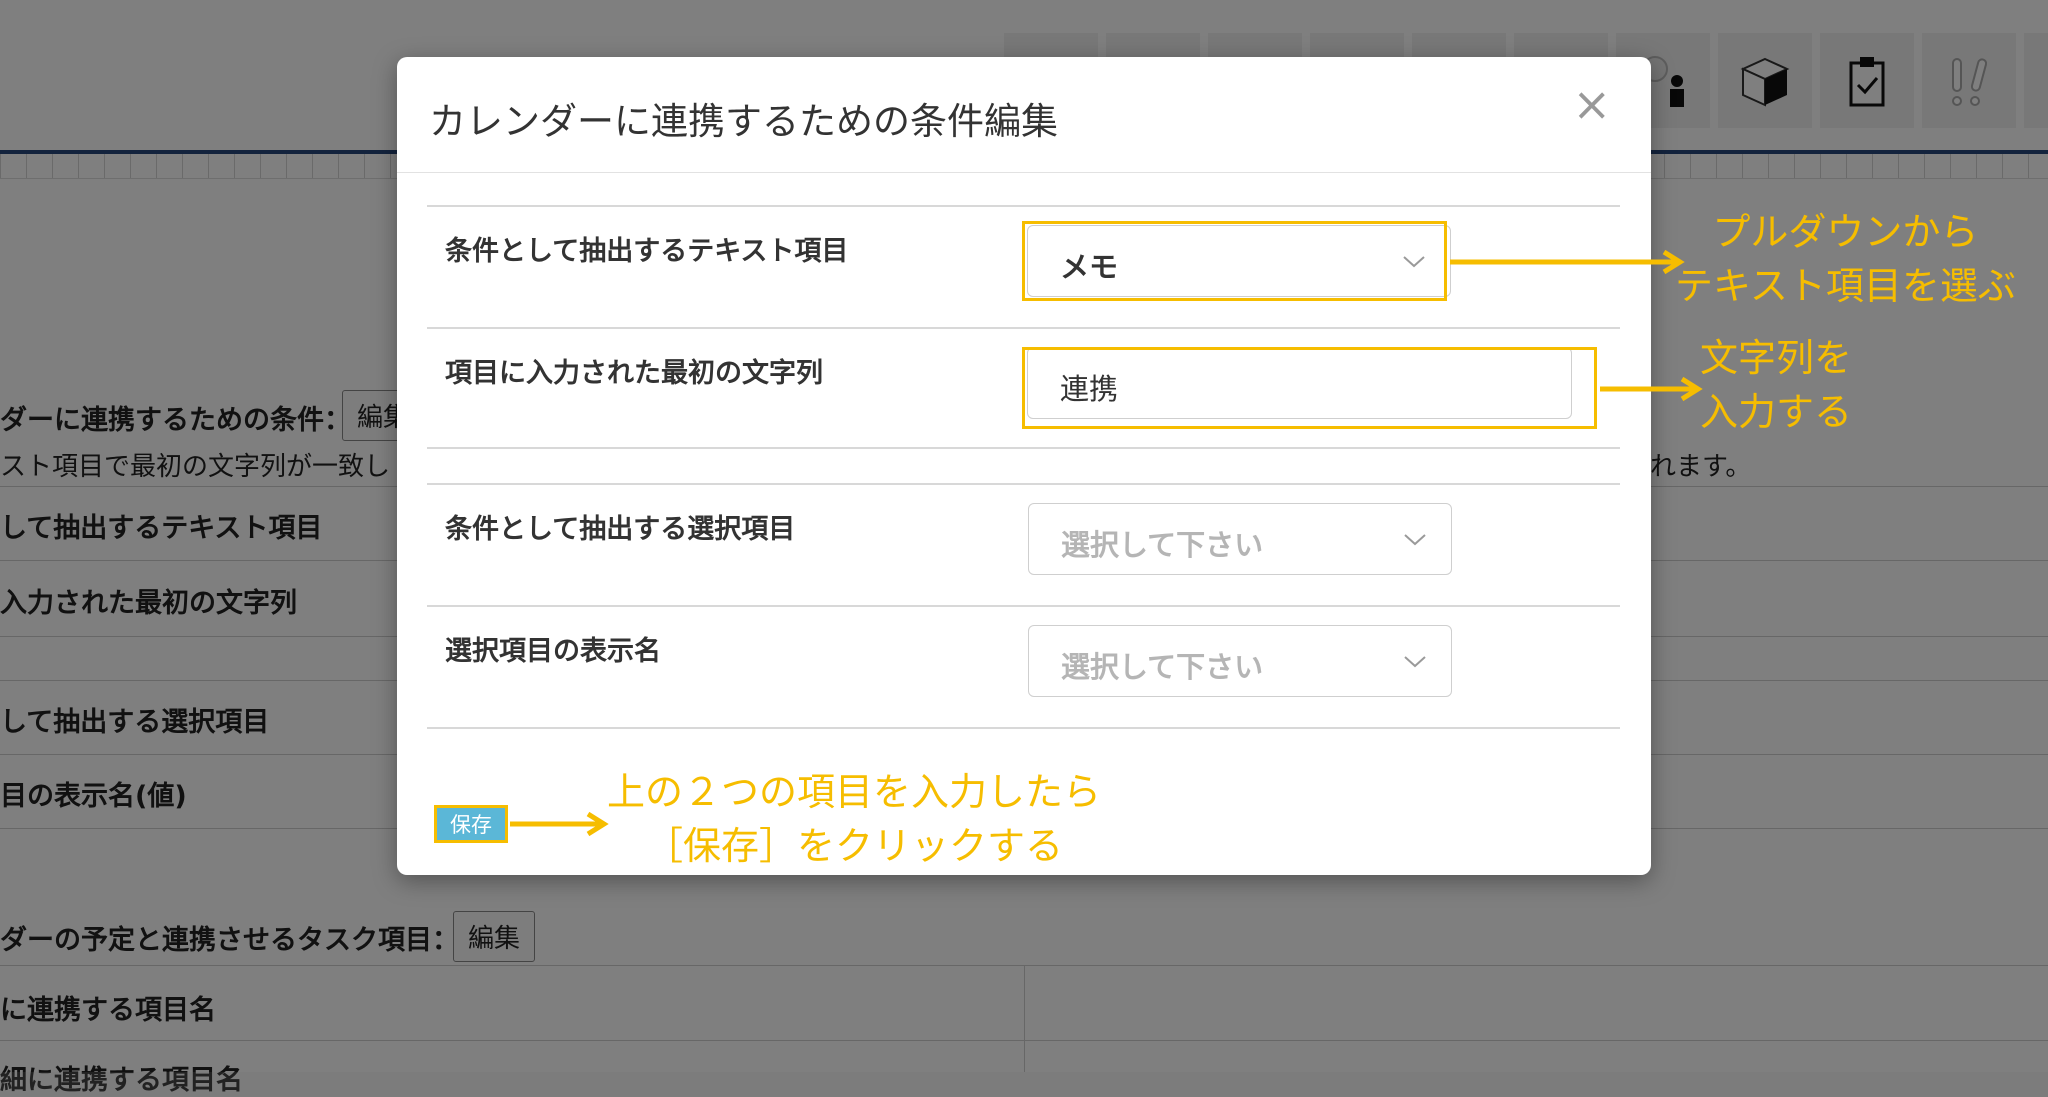 This screenshot has height=1097, width=2048. I want to click on annotation-line: 上の２つの項目を入力したら, so click(854, 792).